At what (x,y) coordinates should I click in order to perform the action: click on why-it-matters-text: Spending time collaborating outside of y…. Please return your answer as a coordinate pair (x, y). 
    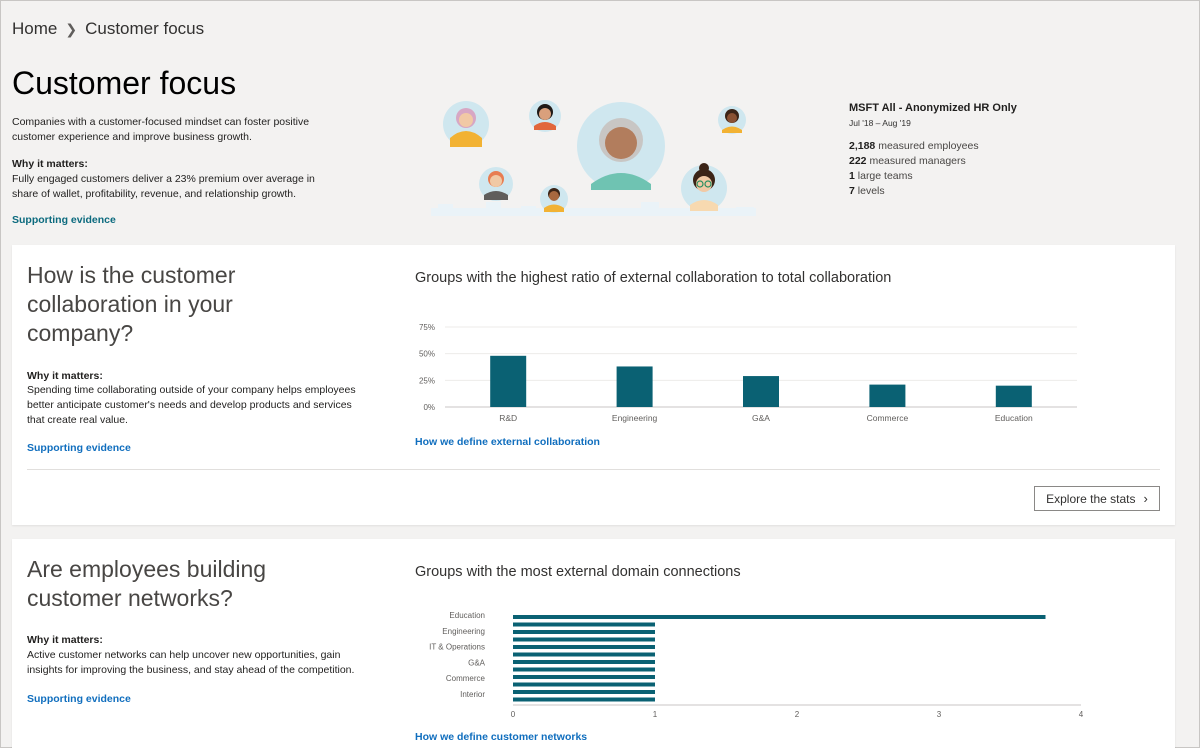
    Looking at the image, I should click on (191, 405).